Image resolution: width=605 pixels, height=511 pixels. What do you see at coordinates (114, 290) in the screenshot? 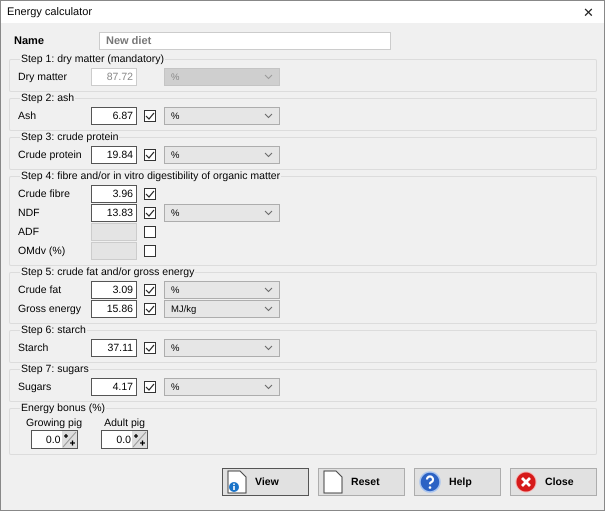
I see `input-field: 3.09` at bounding box center [114, 290].